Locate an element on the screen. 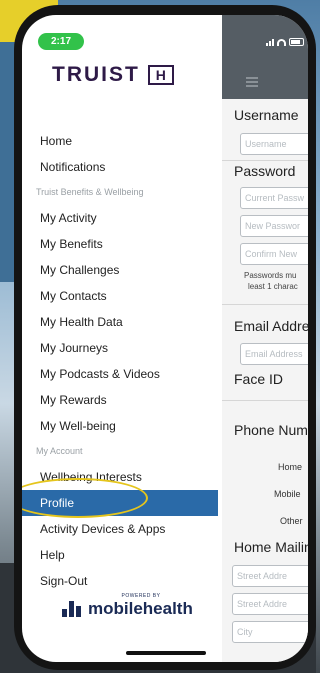 Image resolution: width=320 pixels, height=673 pixels. phone-home-label: Home is located at coordinates (290, 467).